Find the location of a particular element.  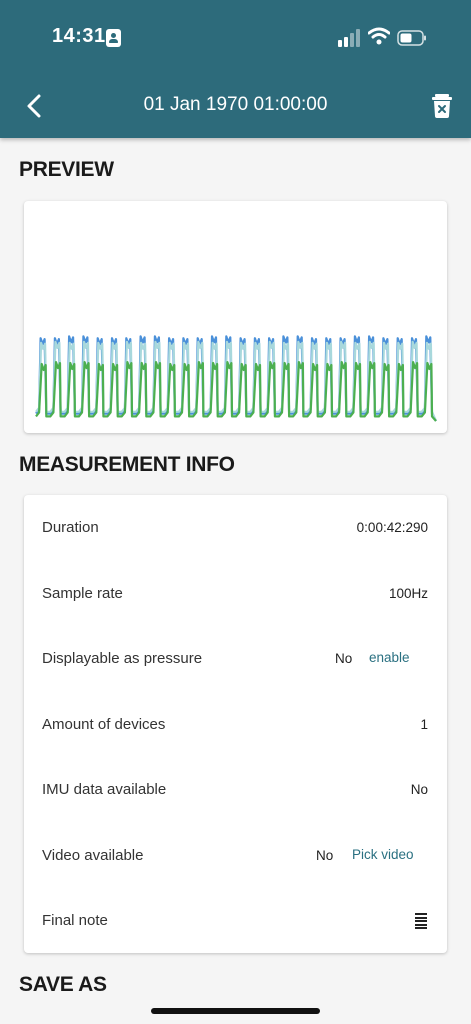

delete-button is located at coordinates (442, 106).